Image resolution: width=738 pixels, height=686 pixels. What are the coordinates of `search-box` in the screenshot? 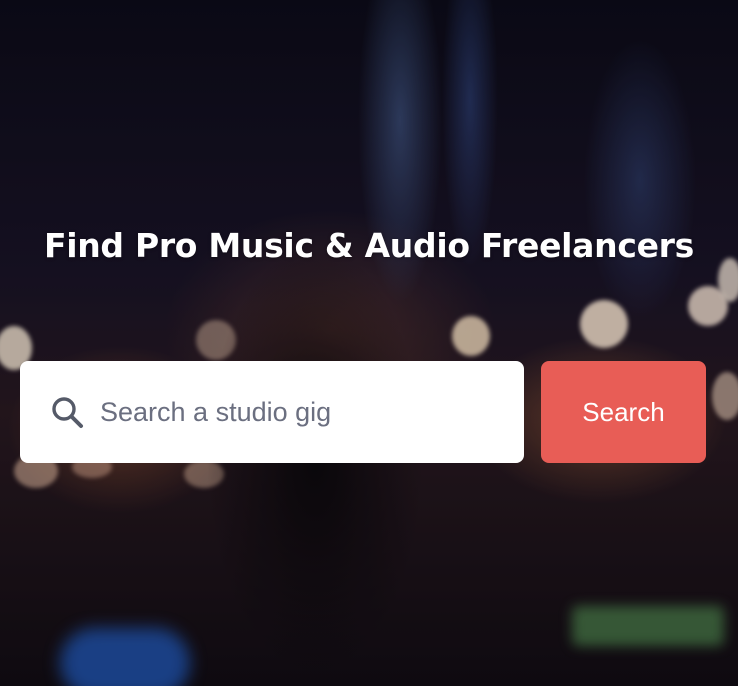 It's located at (272, 412).